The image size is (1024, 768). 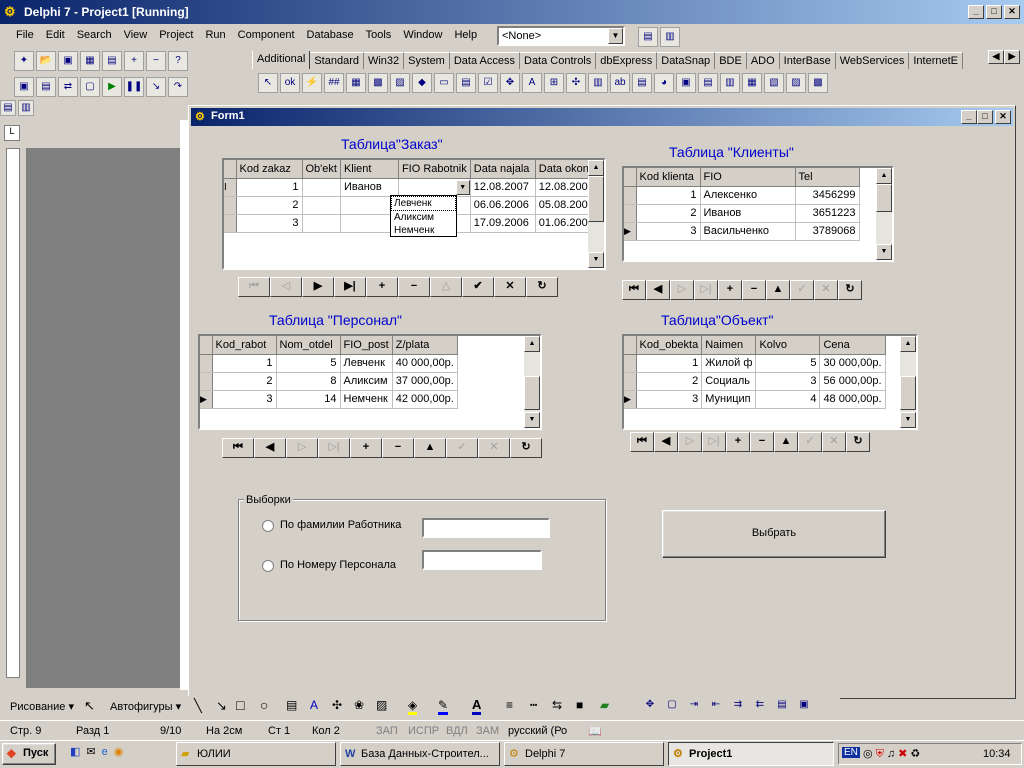 What do you see at coordinates (90, 752) in the screenshot?
I see `email-icon: ✉` at bounding box center [90, 752].